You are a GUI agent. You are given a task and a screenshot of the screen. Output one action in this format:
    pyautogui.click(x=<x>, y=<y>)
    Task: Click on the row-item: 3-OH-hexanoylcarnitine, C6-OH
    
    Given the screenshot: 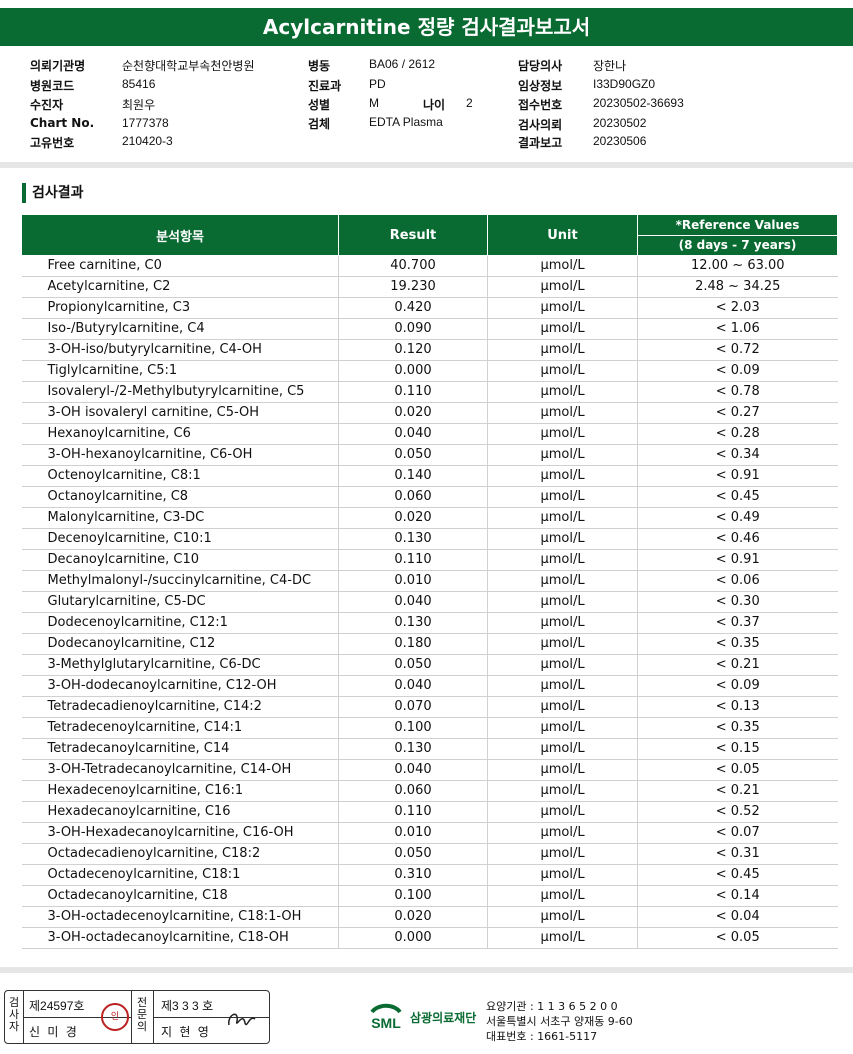 What is the action you would take?
    pyautogui.click(x=180, y=455)
    